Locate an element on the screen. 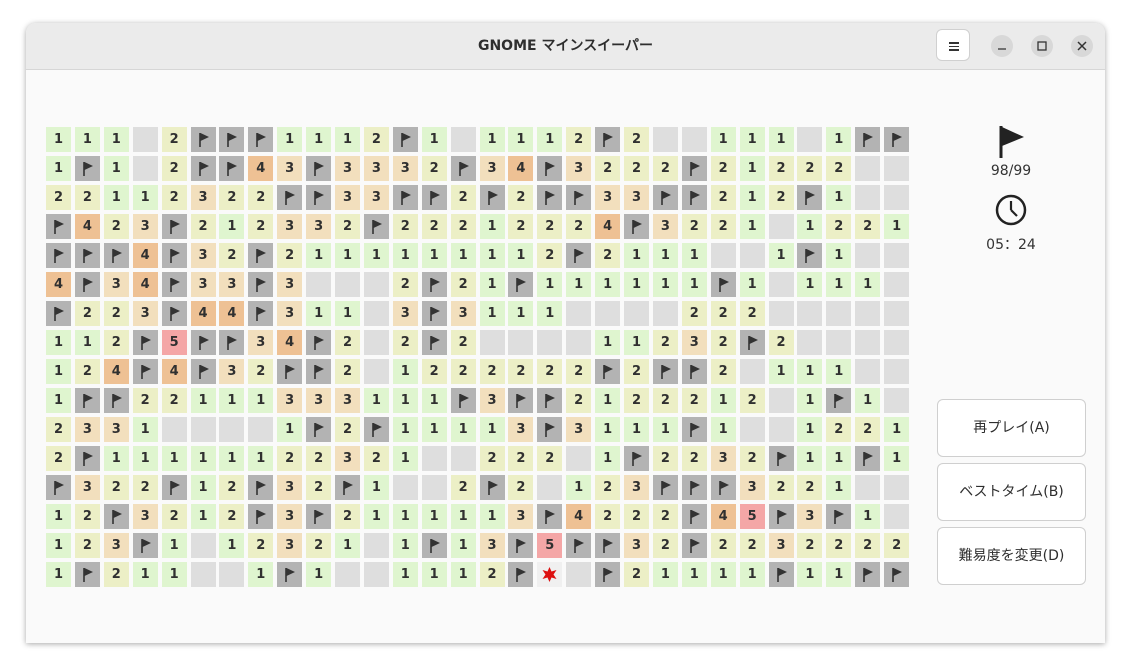  close-button is located at coordinates (1082, 46).